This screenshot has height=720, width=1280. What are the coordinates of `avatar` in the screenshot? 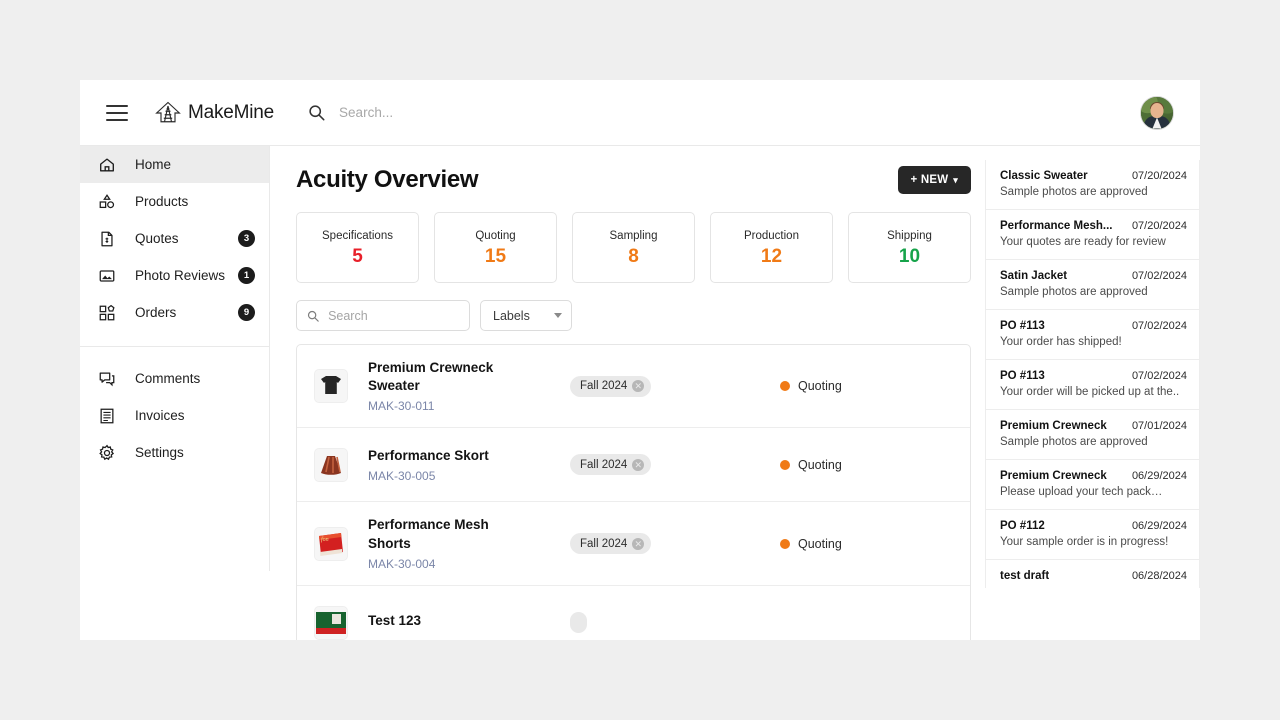 It's located at (1157, 112).